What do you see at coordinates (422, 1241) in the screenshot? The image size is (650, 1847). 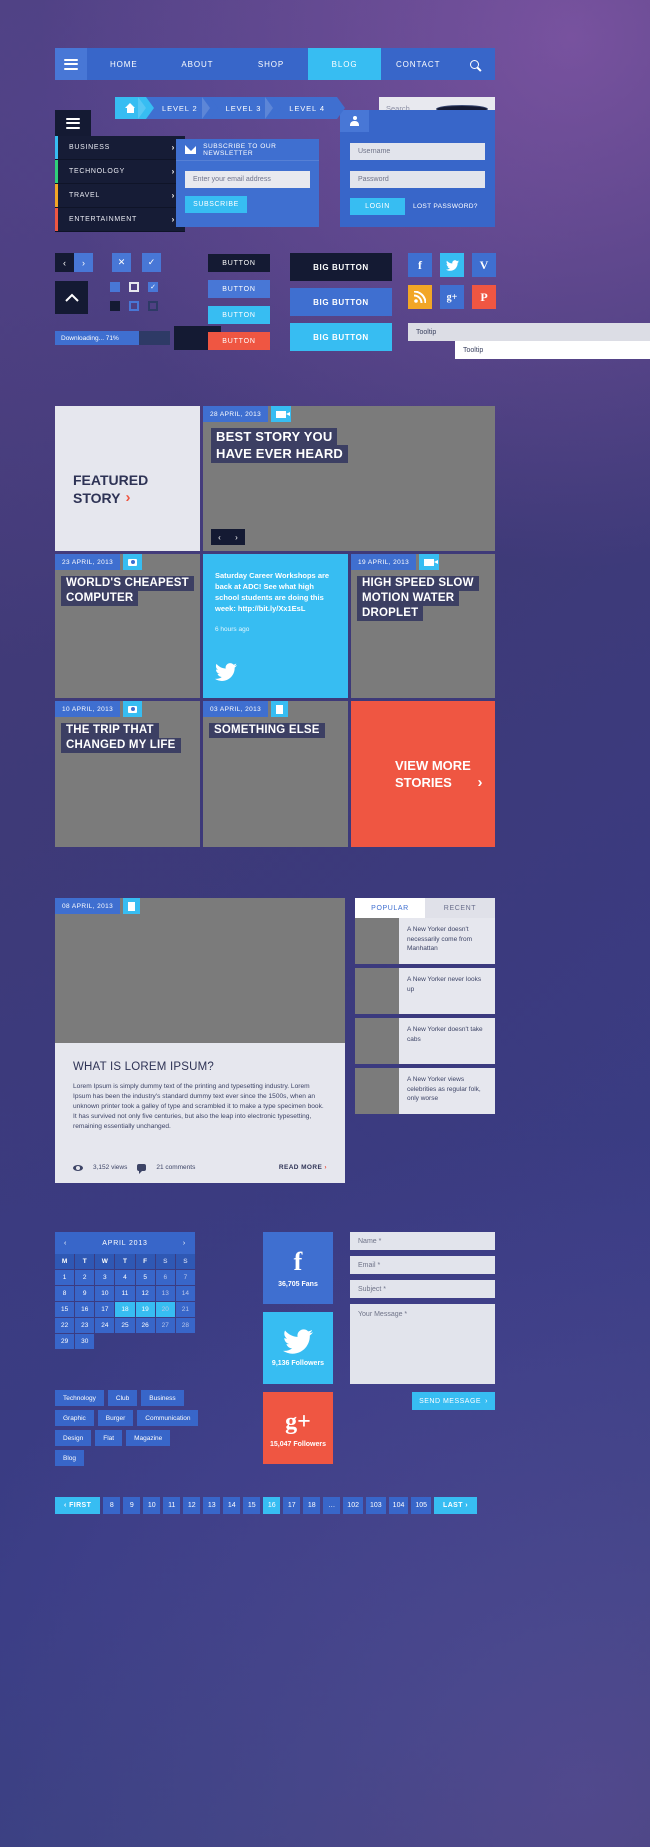 I see `name-field: Name *` at bounding box center [422, 1241].